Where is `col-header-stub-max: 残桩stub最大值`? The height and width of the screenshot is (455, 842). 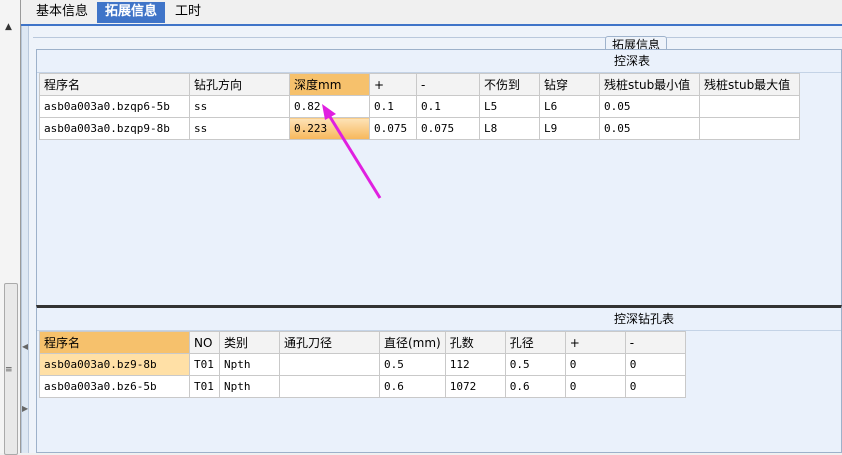
col-header-stub-max: 残桩stub最大值 is located at coordinates (749, 84).